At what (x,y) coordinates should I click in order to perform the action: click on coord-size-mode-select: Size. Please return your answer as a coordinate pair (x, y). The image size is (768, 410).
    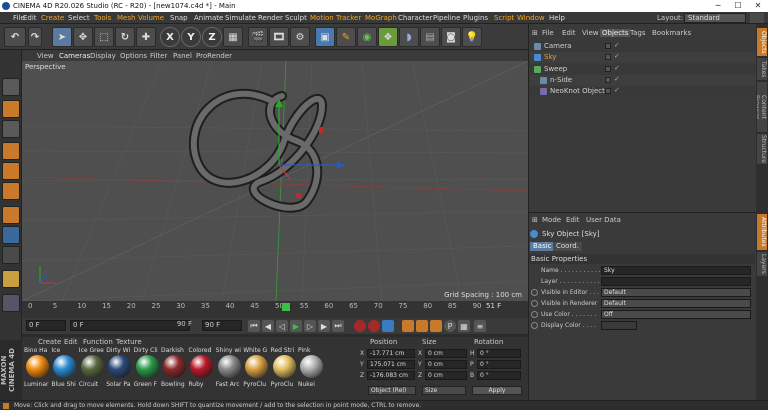
    Looking at the image, I should click on (444, 390).